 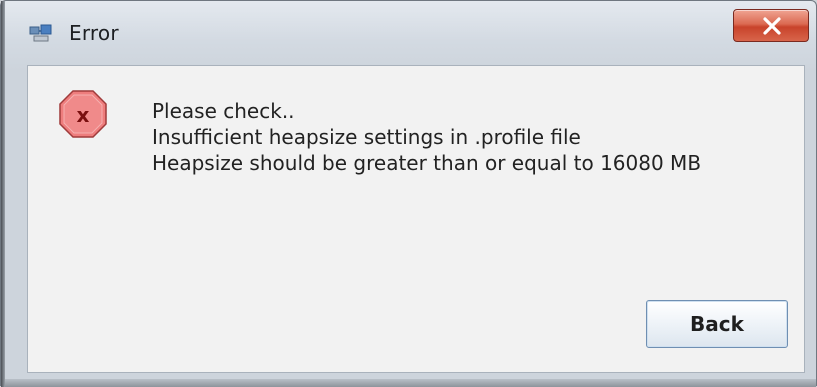 I want to click on svg-text: x, so click(x=83, y=115).